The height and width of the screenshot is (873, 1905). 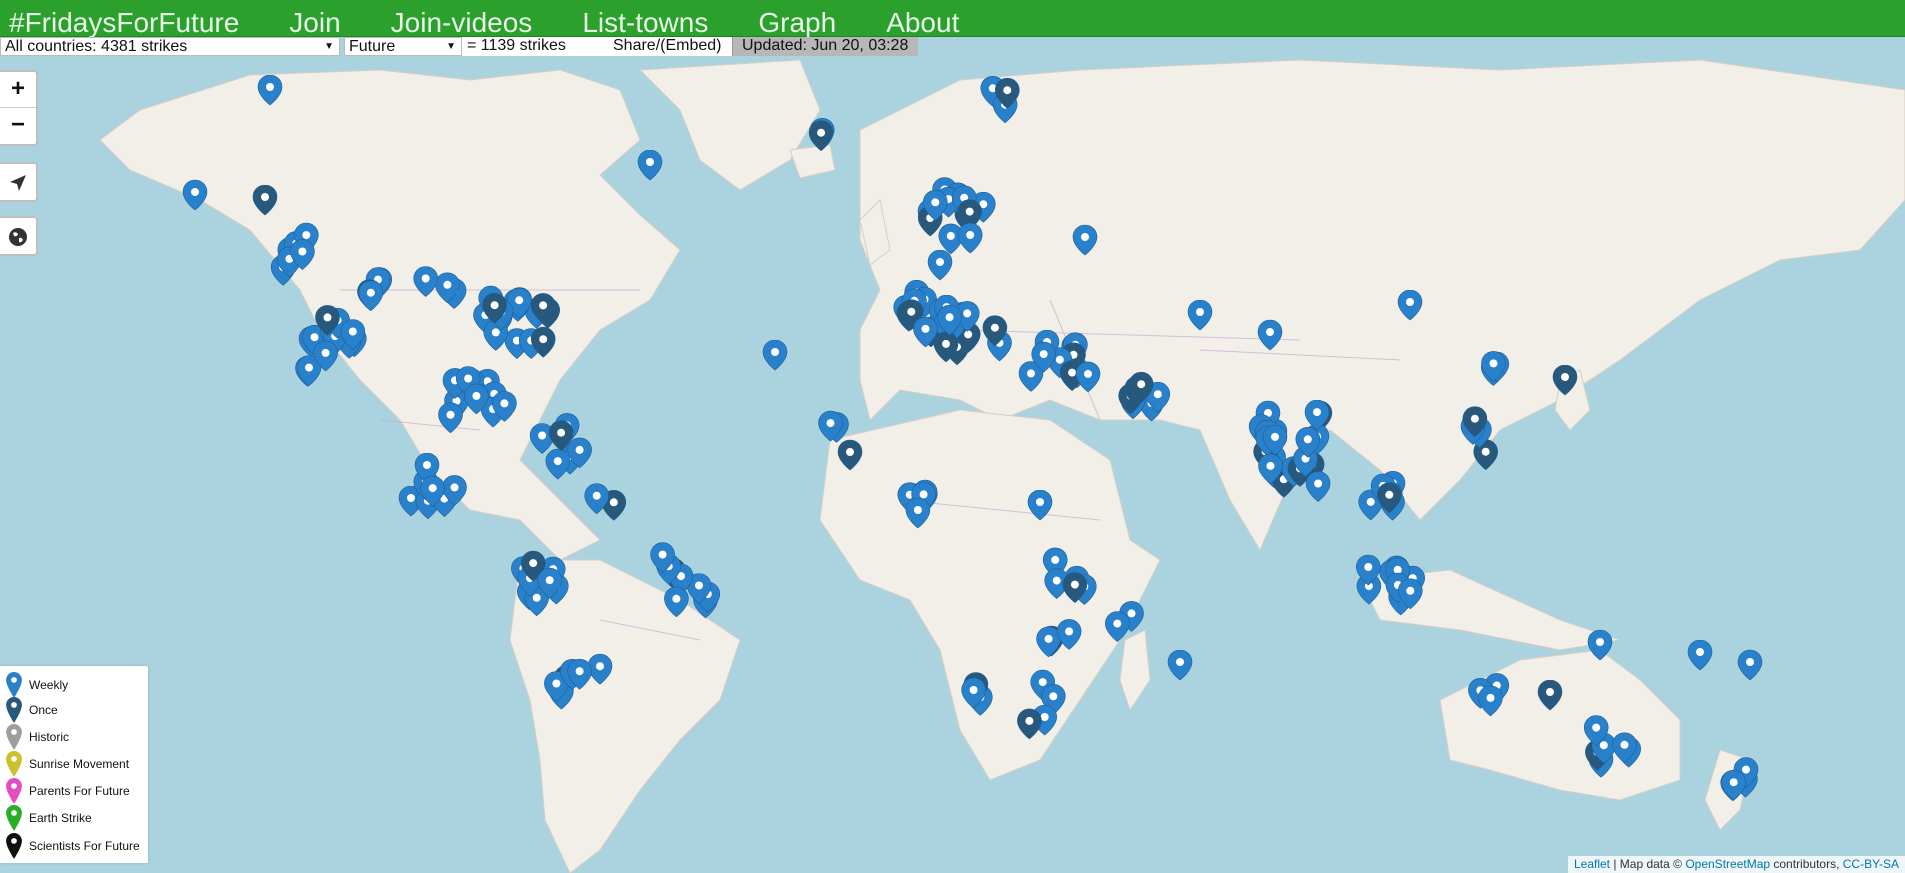 I want to click on legend-item-scientists: Scientists For Future, so click(x=76, y=846).